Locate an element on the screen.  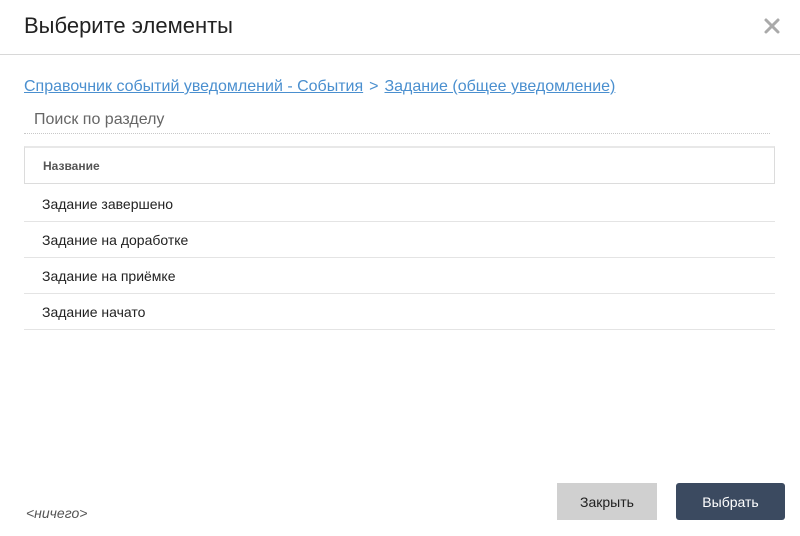
table-row: Задание завершено is located at coordinates (399, 204).